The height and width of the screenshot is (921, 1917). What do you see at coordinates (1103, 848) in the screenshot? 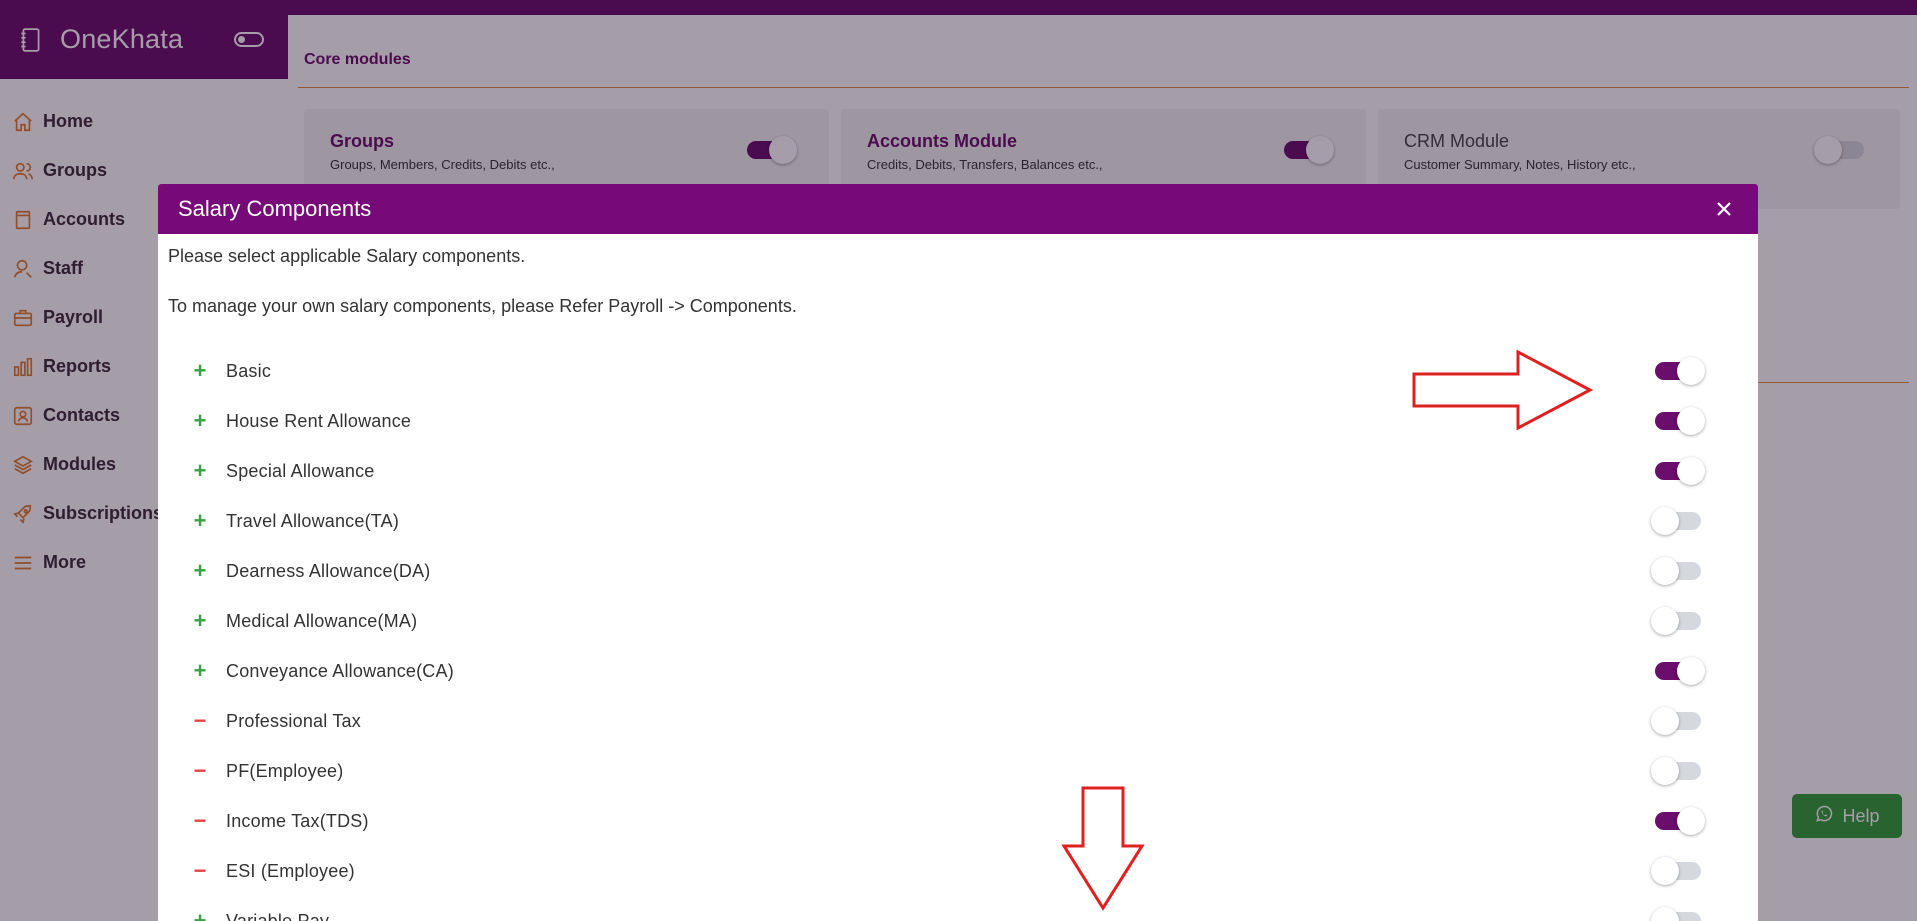
I see `annotation-arrow-down-icon` at bounding box center [1103, 848].